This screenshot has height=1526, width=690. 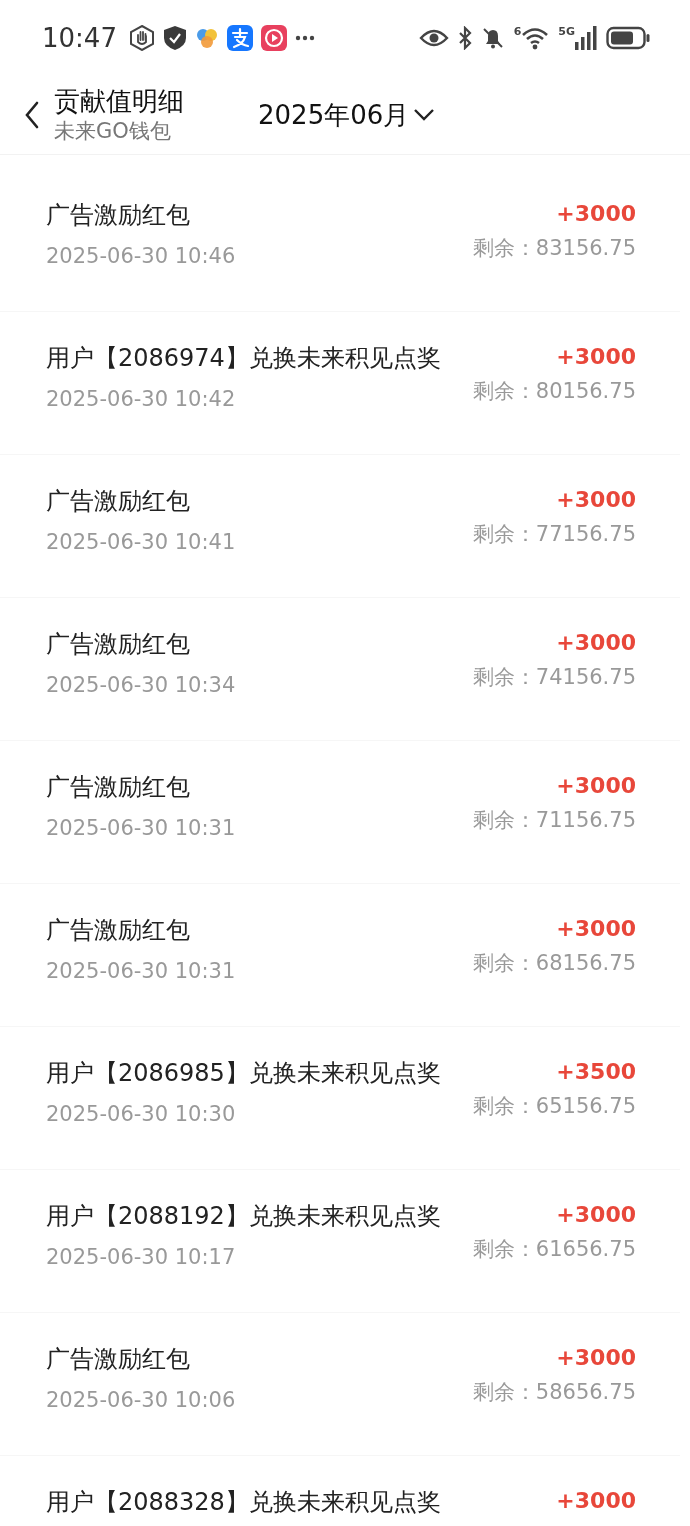 I want to click on app-icon, so click(x=239, y=38).